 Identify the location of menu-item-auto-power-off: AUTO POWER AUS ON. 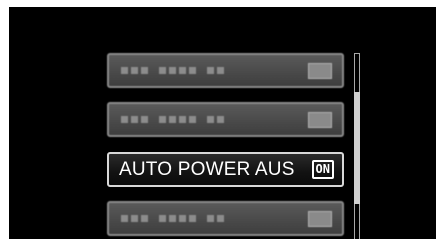
(225, 169).